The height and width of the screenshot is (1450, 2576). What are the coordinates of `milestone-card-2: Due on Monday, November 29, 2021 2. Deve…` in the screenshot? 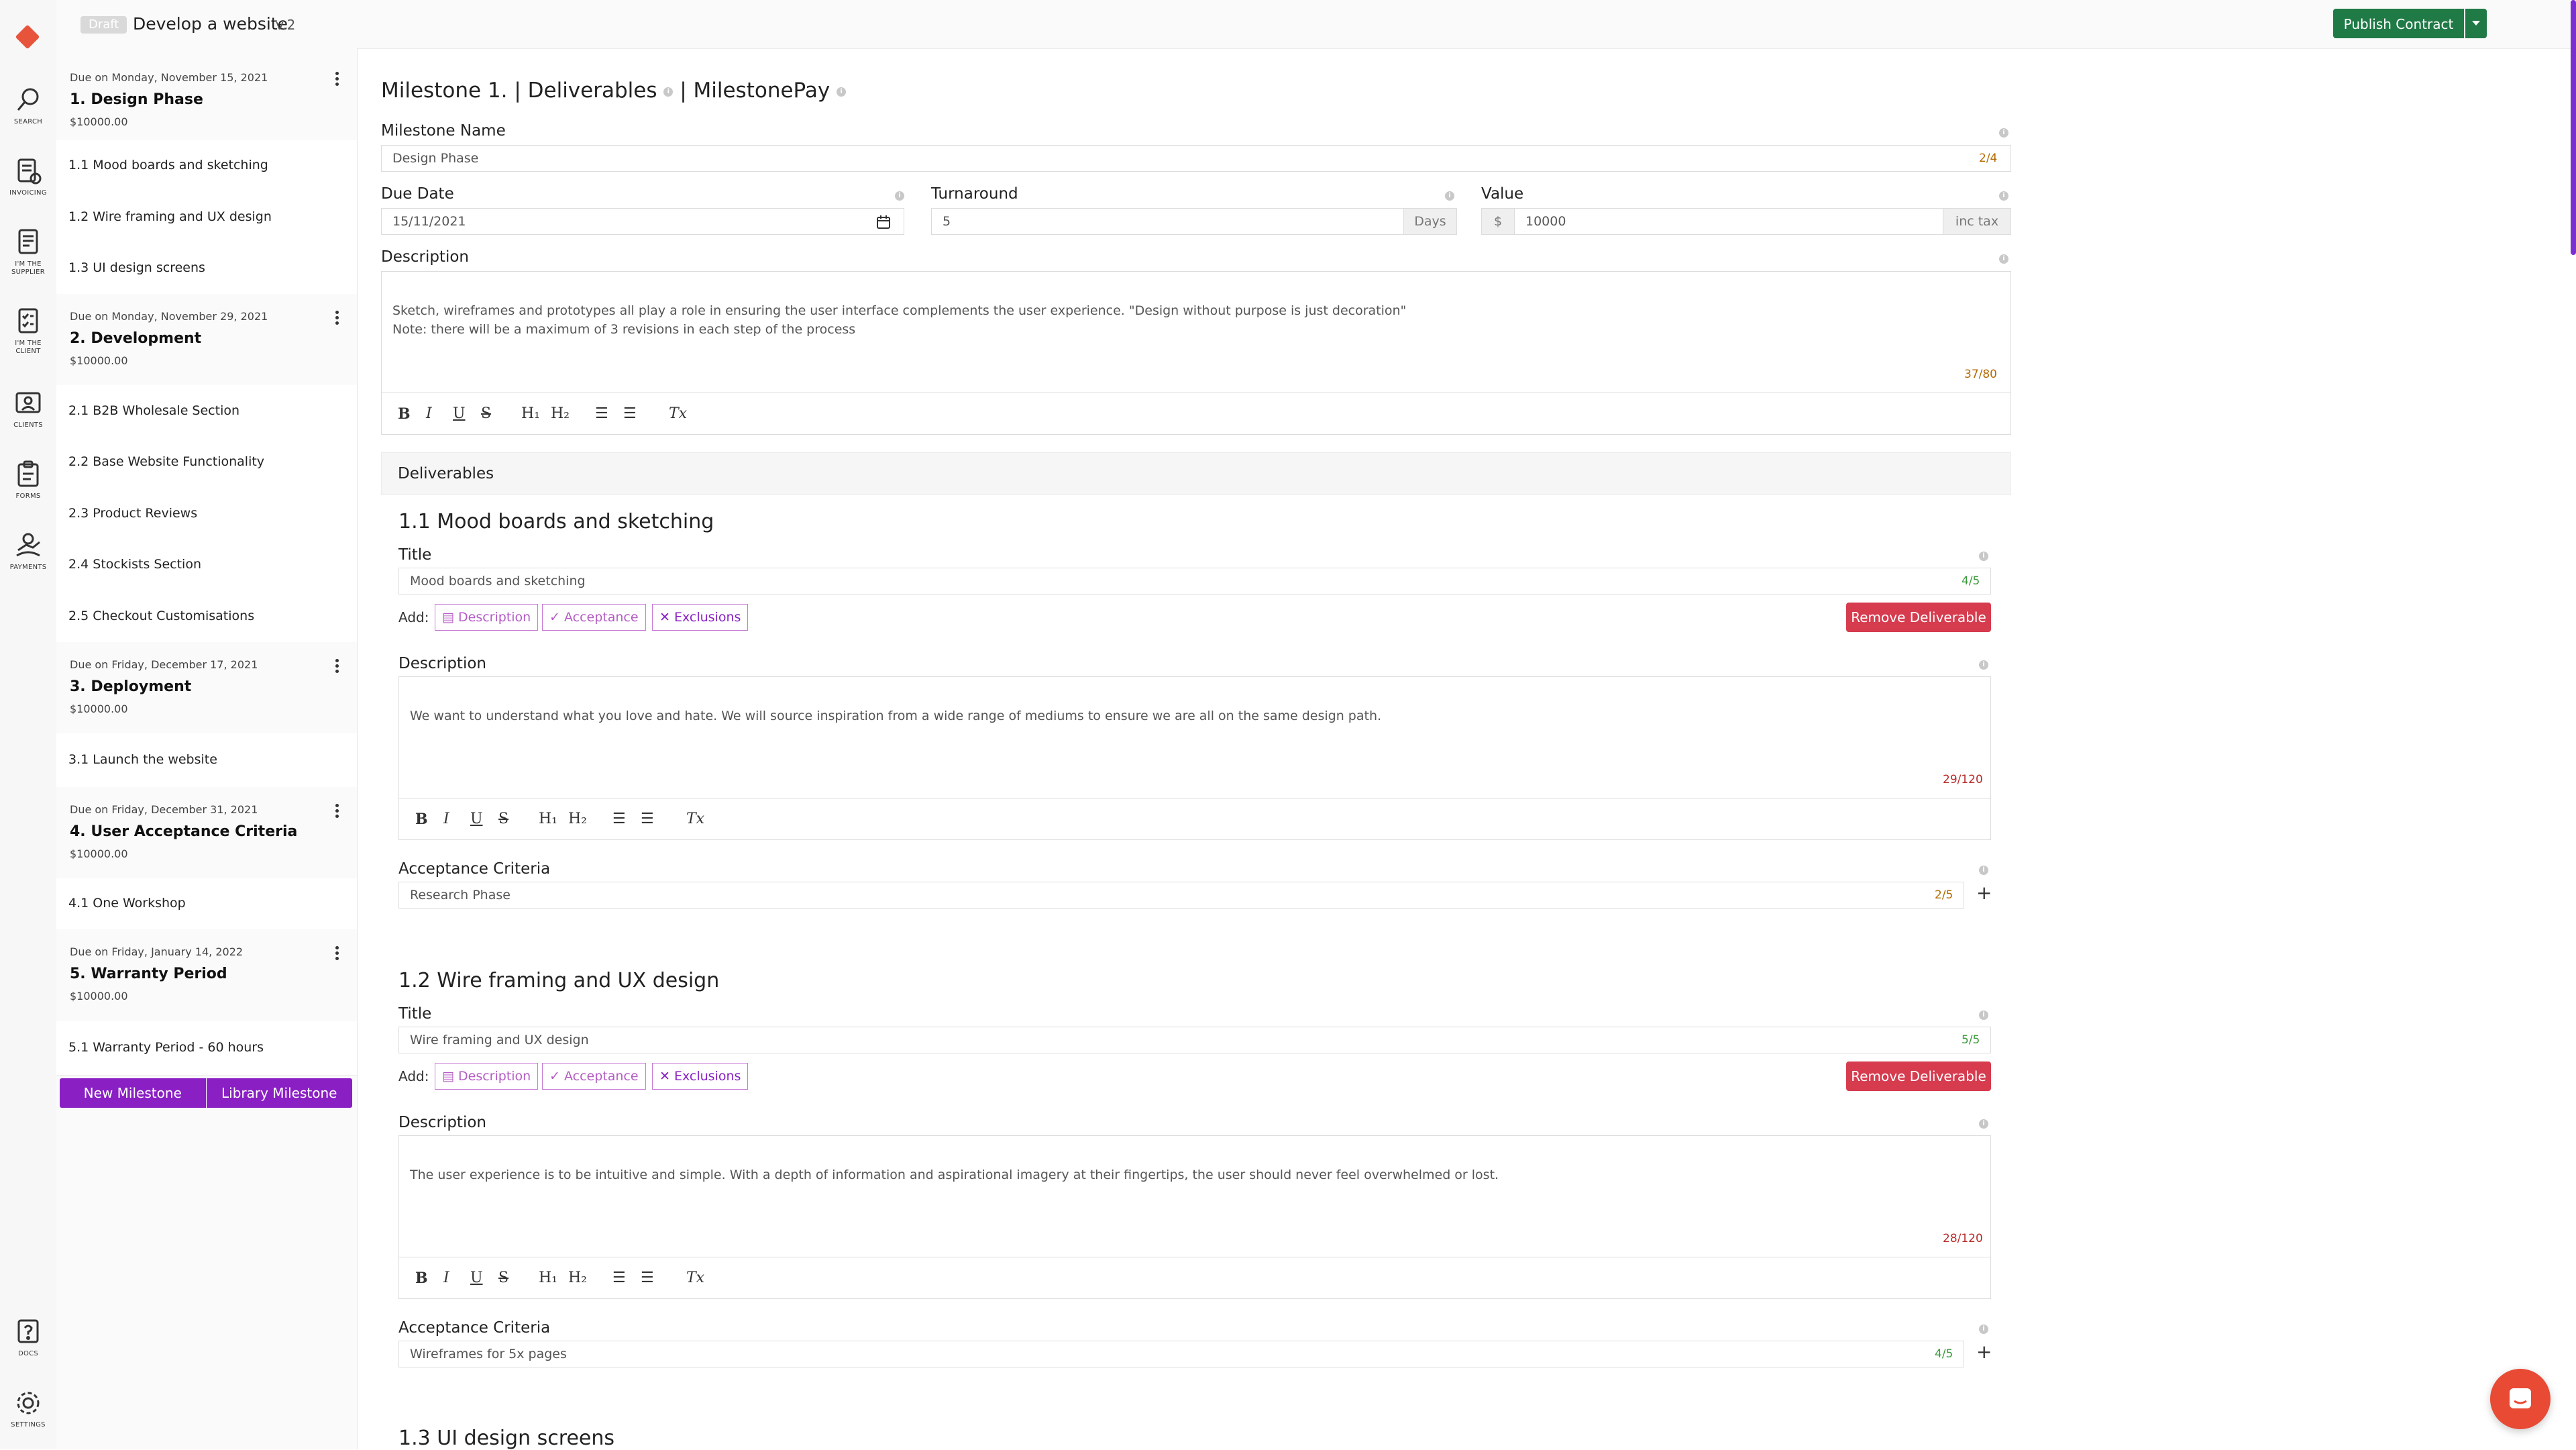 It's located at (206, 340).